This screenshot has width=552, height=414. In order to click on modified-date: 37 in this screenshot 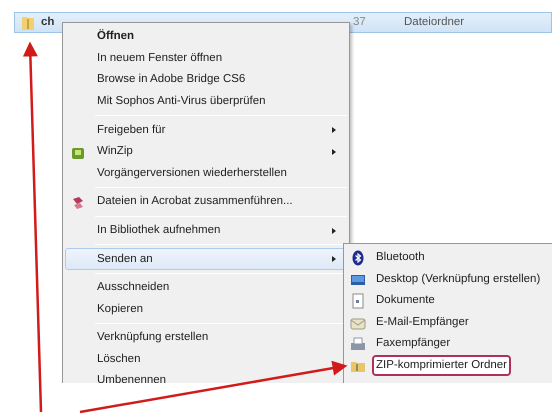, I will do `click(359, 22)`.